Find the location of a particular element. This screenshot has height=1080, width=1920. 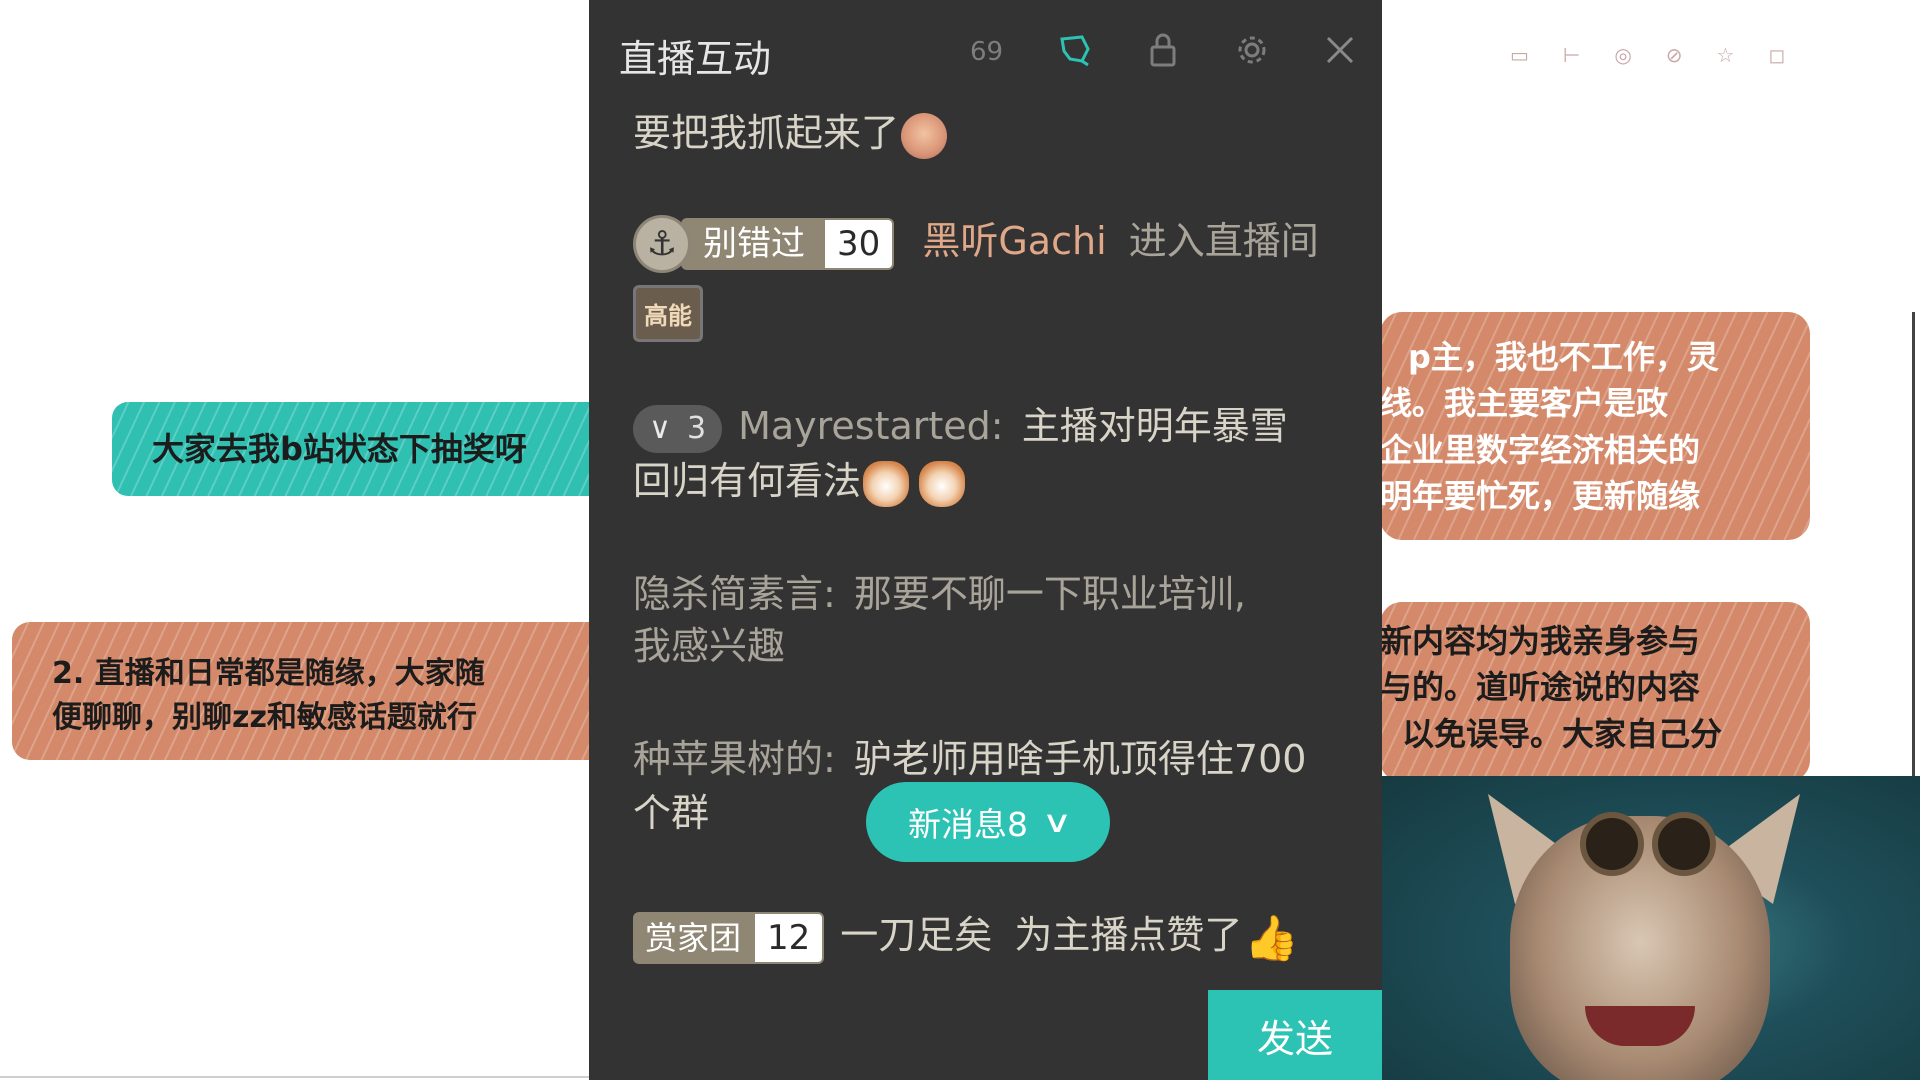

username: 黑听Gachi is located at coordinates (1014, 241).